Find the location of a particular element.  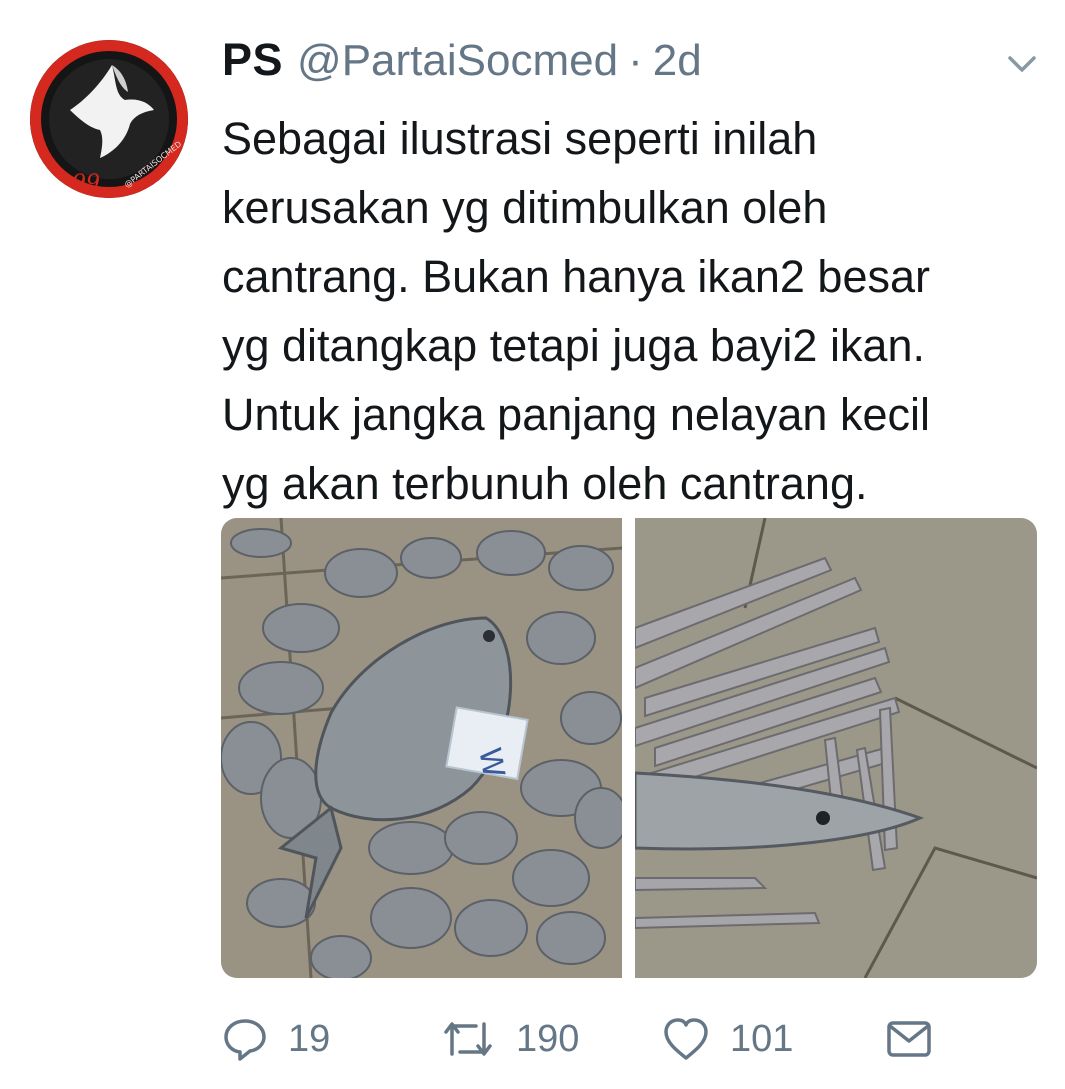

direct-message-button is located at coordinates (909, 1039).